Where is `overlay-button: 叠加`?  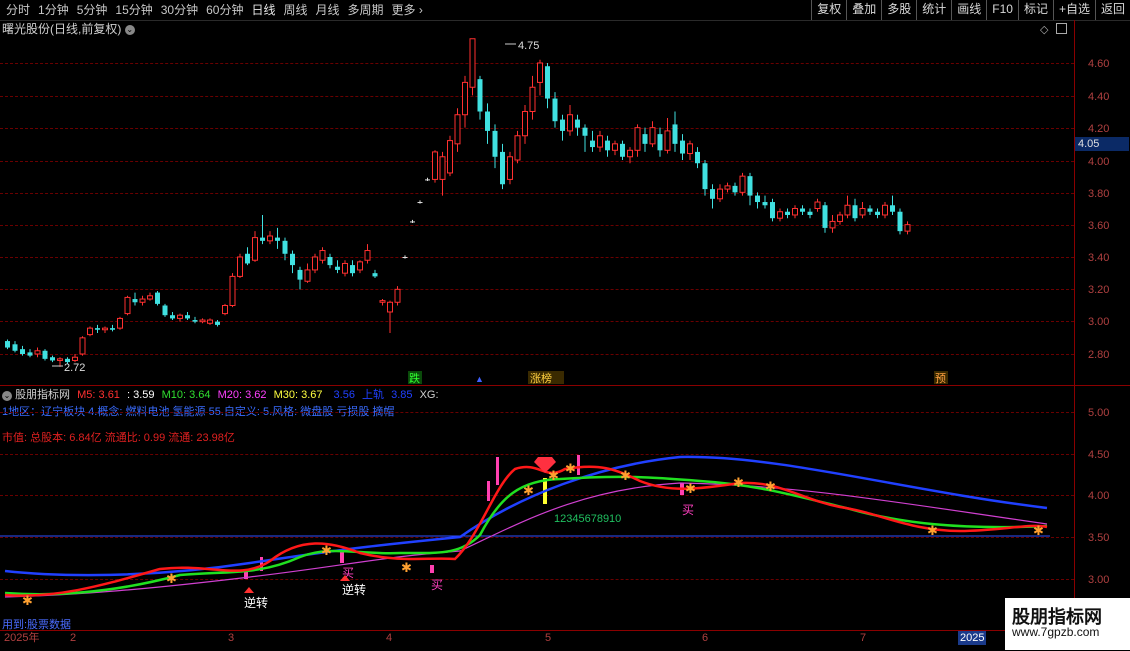
overlay-button: 叠加 is located at coordinates (863, 10).